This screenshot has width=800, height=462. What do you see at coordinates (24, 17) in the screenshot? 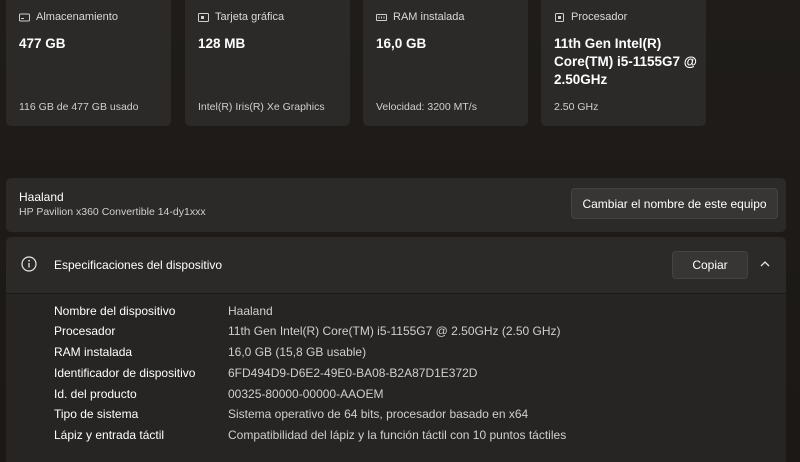
I see `storage-icon` at bounding box center [24, 17].